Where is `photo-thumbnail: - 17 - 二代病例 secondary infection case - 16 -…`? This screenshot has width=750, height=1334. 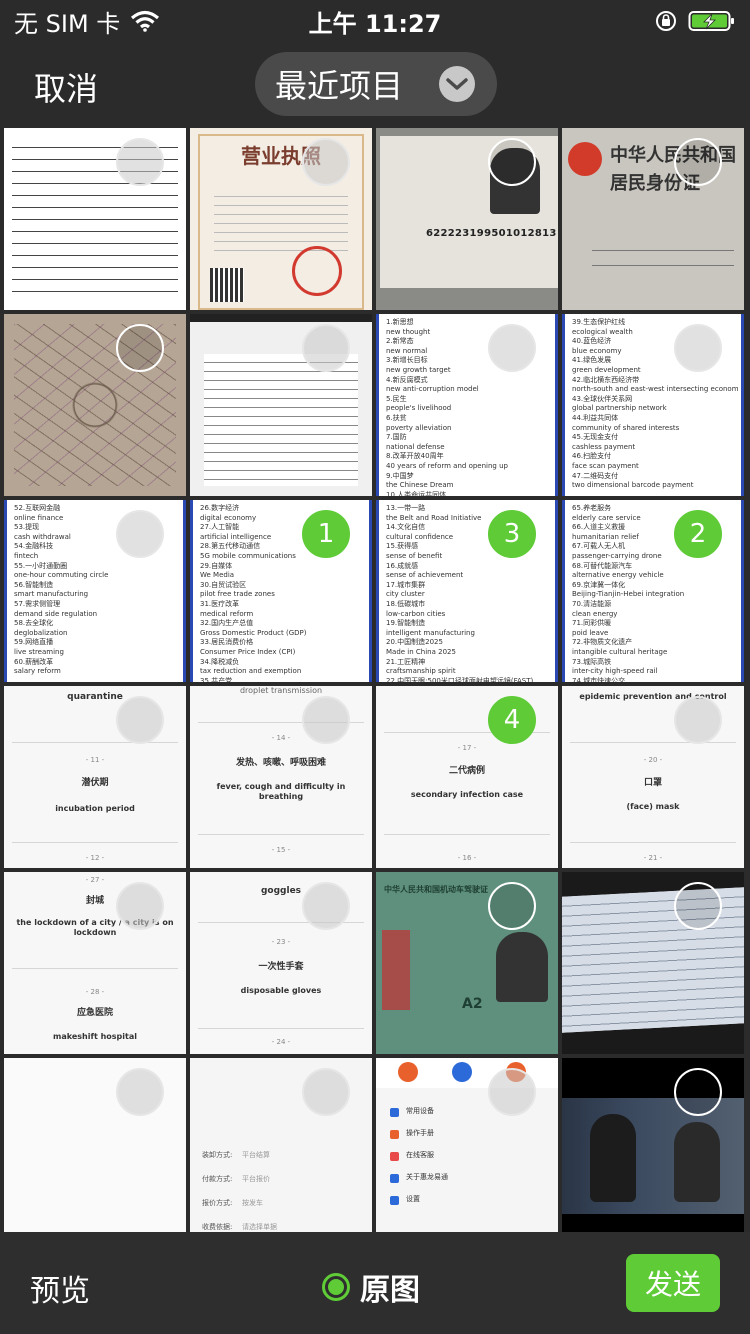
photo-thumbnail: - 17 - 二代病例 secondary infection case - 16 -… is located at coordinates (467, 777).